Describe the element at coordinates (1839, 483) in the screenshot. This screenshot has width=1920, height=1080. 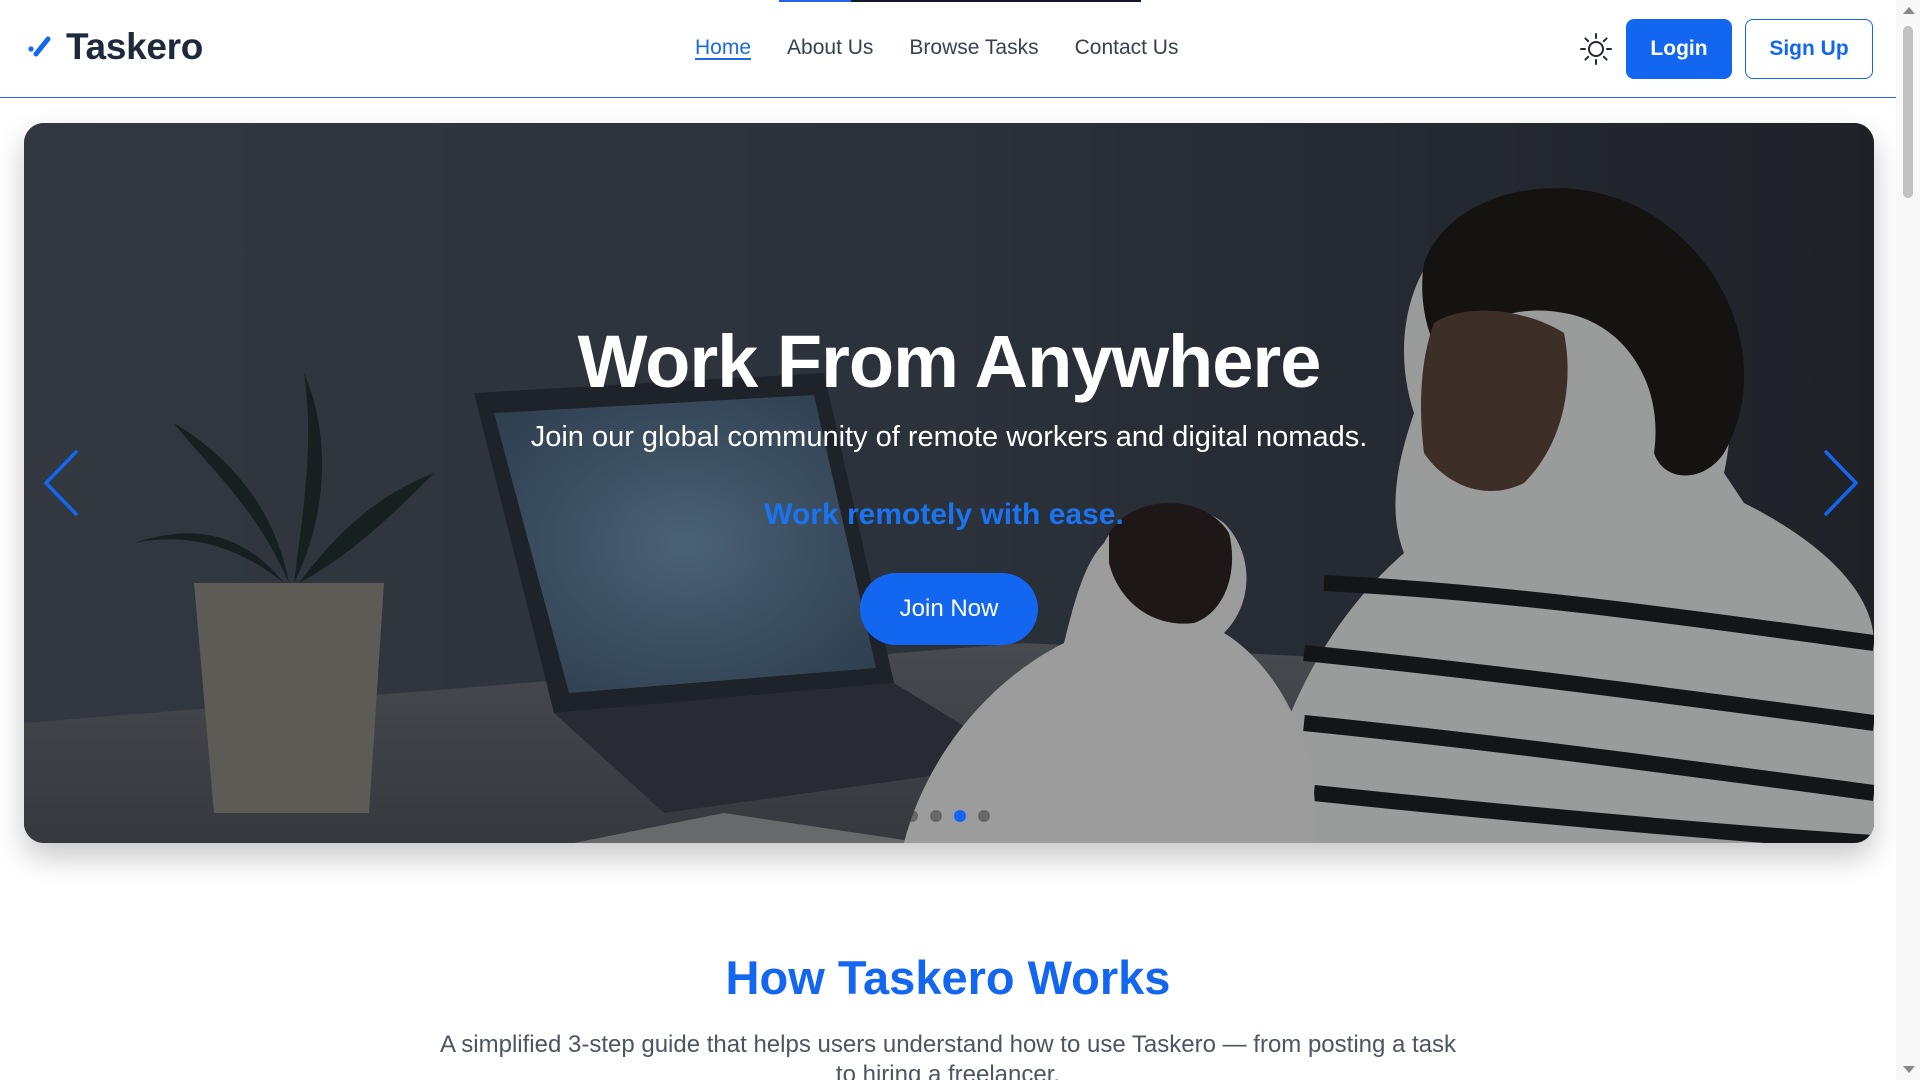
I see `chevron-right-icon` at that location.